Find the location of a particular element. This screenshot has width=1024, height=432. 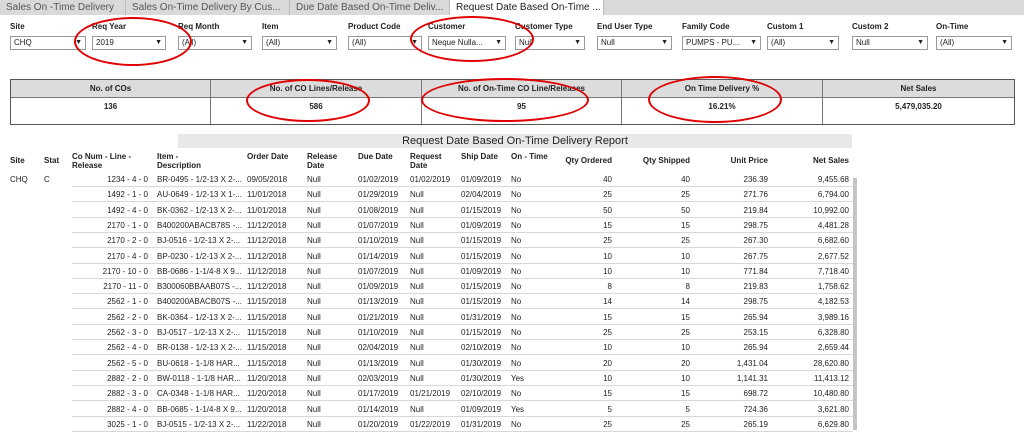

column-header-net-sales: Net Sales is located at coordinates (809, 160).